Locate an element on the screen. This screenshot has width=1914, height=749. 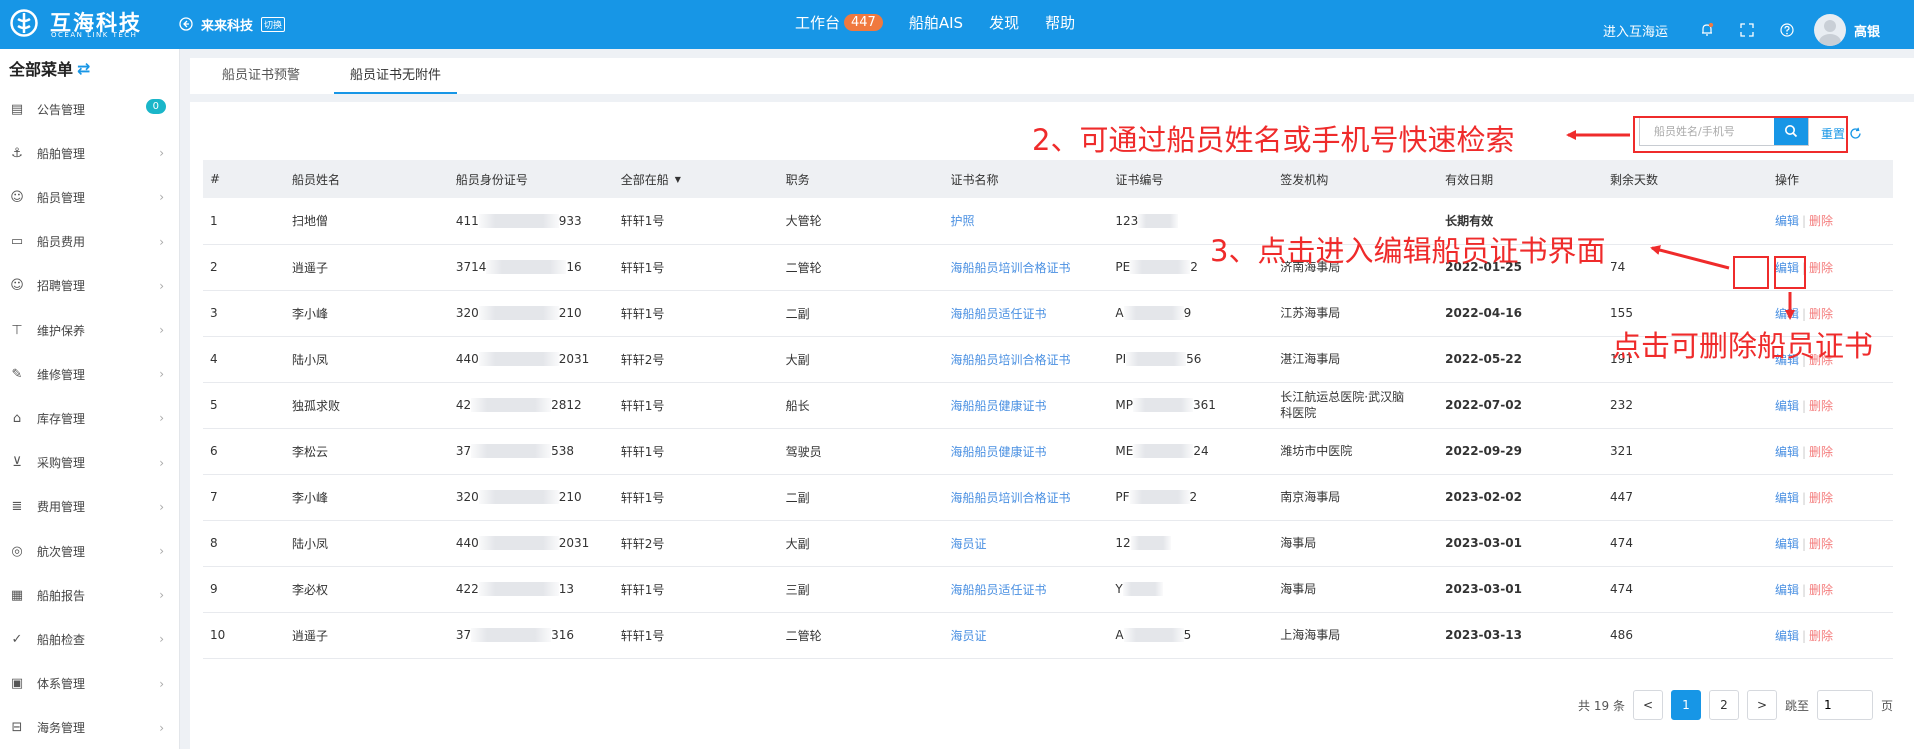
sidebar-item-warehouse: ⌂ 库存管理 › is located at coordinates (90, 418).